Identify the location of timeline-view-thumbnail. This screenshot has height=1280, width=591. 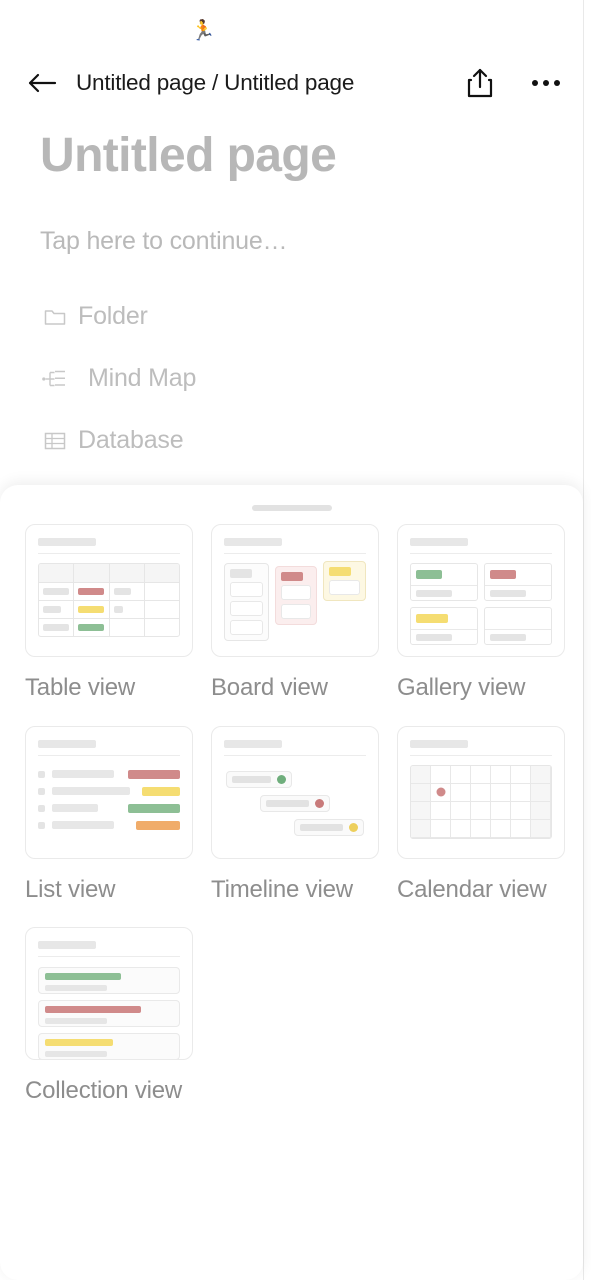
(295, 792).